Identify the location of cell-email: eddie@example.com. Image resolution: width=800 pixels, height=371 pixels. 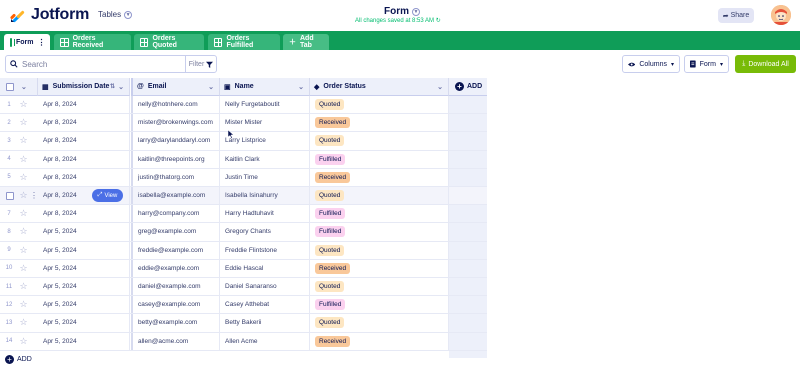
(175, 268).